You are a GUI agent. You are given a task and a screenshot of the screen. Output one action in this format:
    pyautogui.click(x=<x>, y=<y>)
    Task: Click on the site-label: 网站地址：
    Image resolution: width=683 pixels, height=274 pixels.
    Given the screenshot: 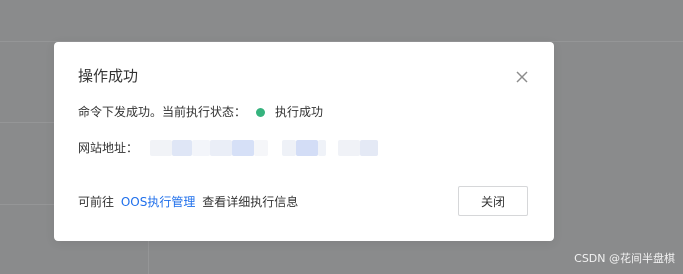 What is the action you would take?
    pyautogui.click(x=108, y=148)
    